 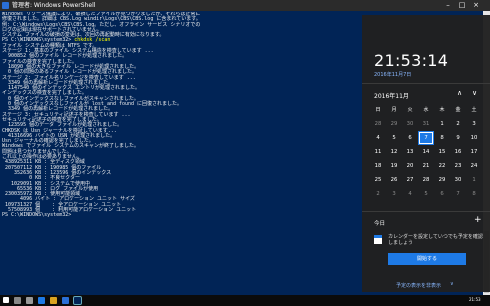 What do you see at coordinates (448, 5) in the screenshot?
I see `minimize-button: –` at bounding box center [448, 5].